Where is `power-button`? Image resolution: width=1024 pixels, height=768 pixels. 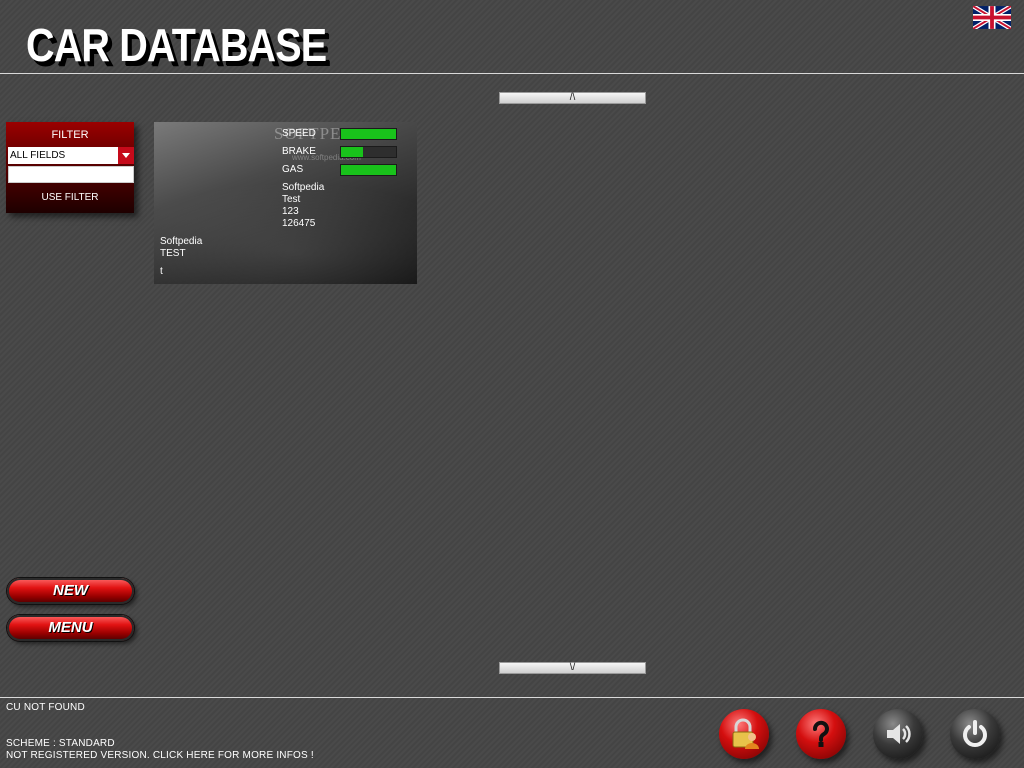
power-button is located at coordinates (975, 734).